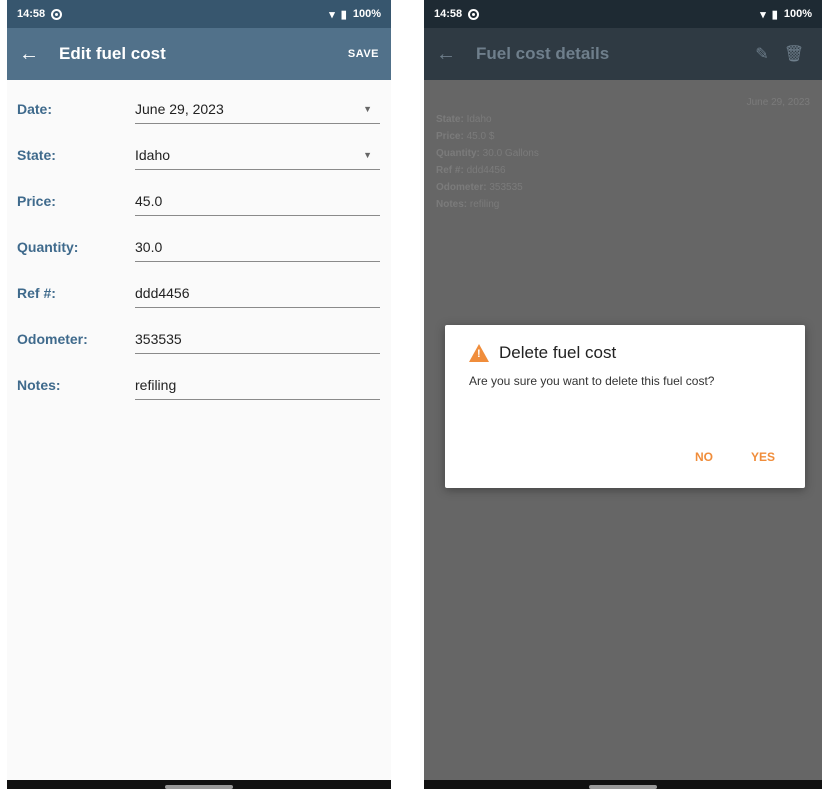 Image resolution: width=823 pixels, height=789 pixels. I want to click on app-bar: ← Edit fuel cost SAVE, so click(199, 54).